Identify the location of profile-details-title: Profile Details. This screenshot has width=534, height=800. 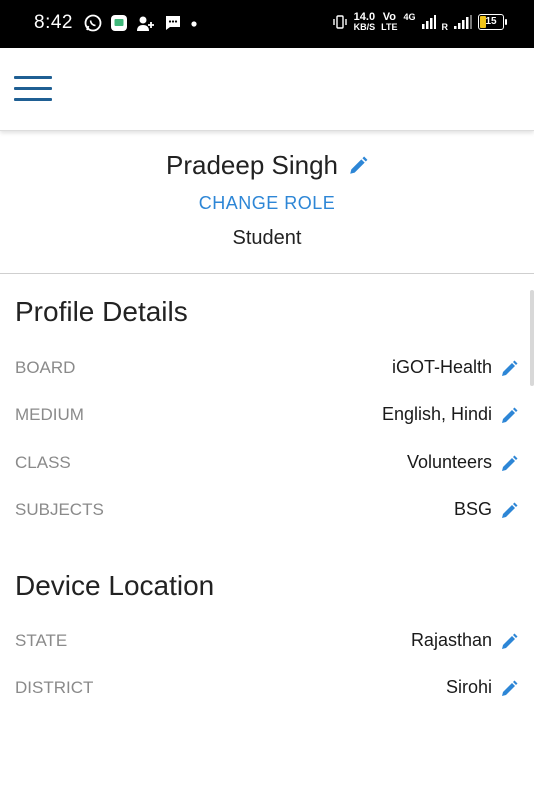
(101, 311).